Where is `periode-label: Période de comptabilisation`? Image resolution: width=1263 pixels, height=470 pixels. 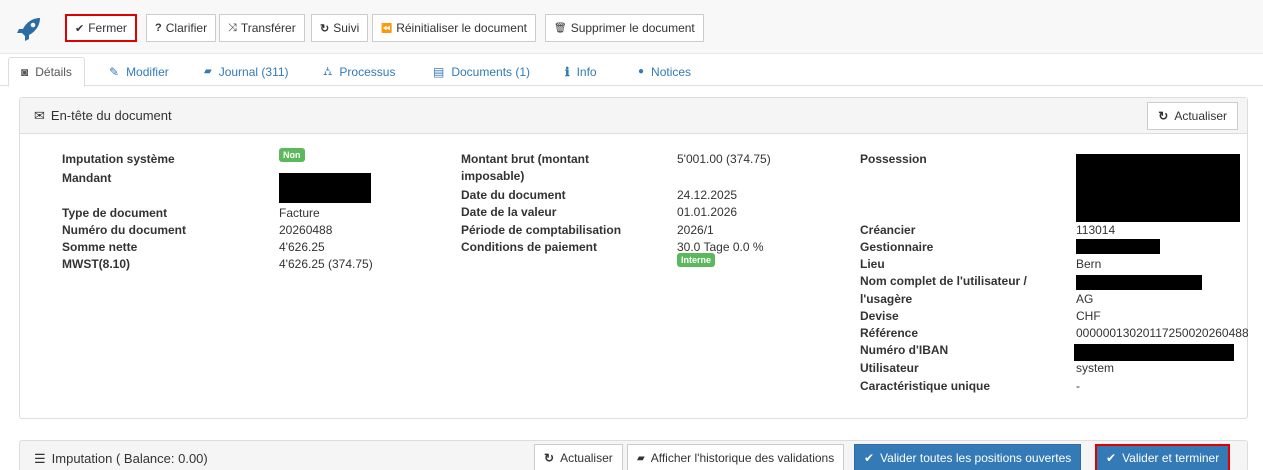
periode-label: Période de comptabilisation is located at coordinates (541, 230).